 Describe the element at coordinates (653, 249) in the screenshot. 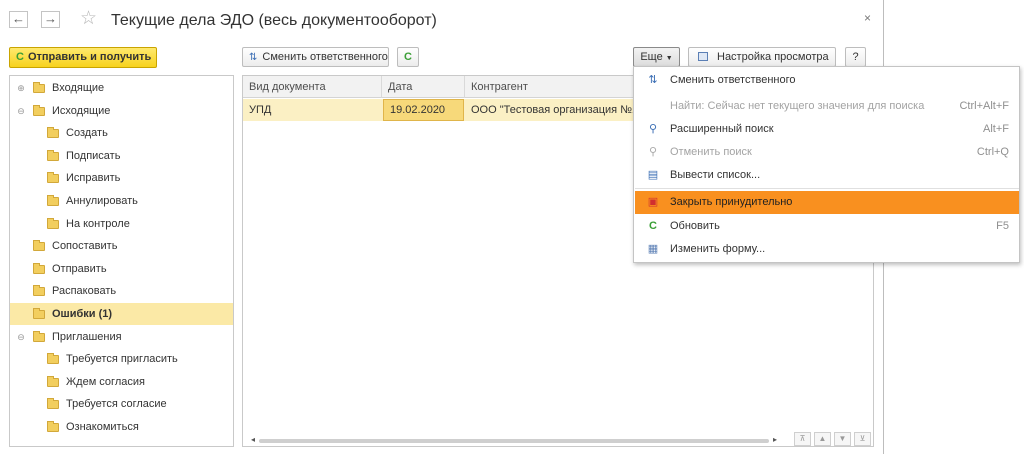

I see `edit-form-icon: ▦` at that location.